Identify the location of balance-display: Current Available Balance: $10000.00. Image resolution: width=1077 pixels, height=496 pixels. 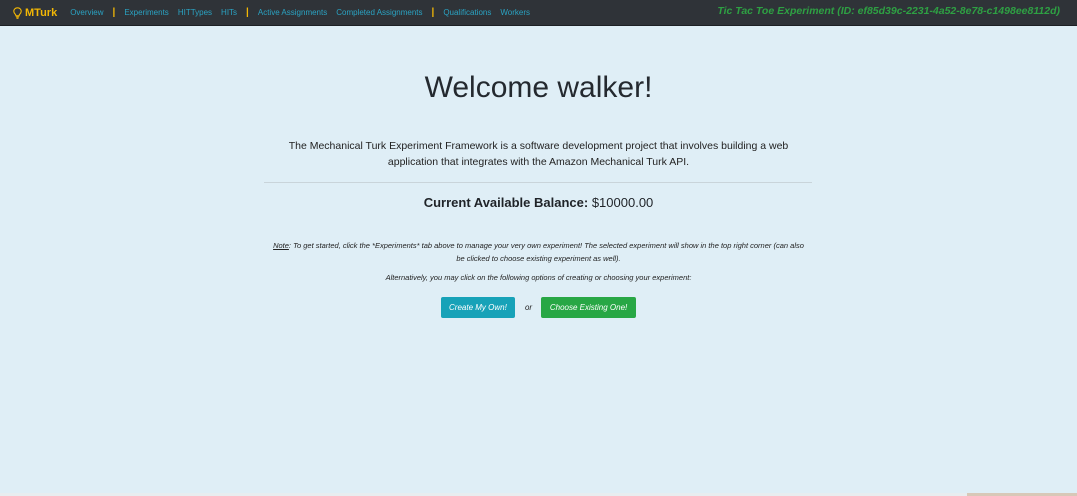
(538, 202).